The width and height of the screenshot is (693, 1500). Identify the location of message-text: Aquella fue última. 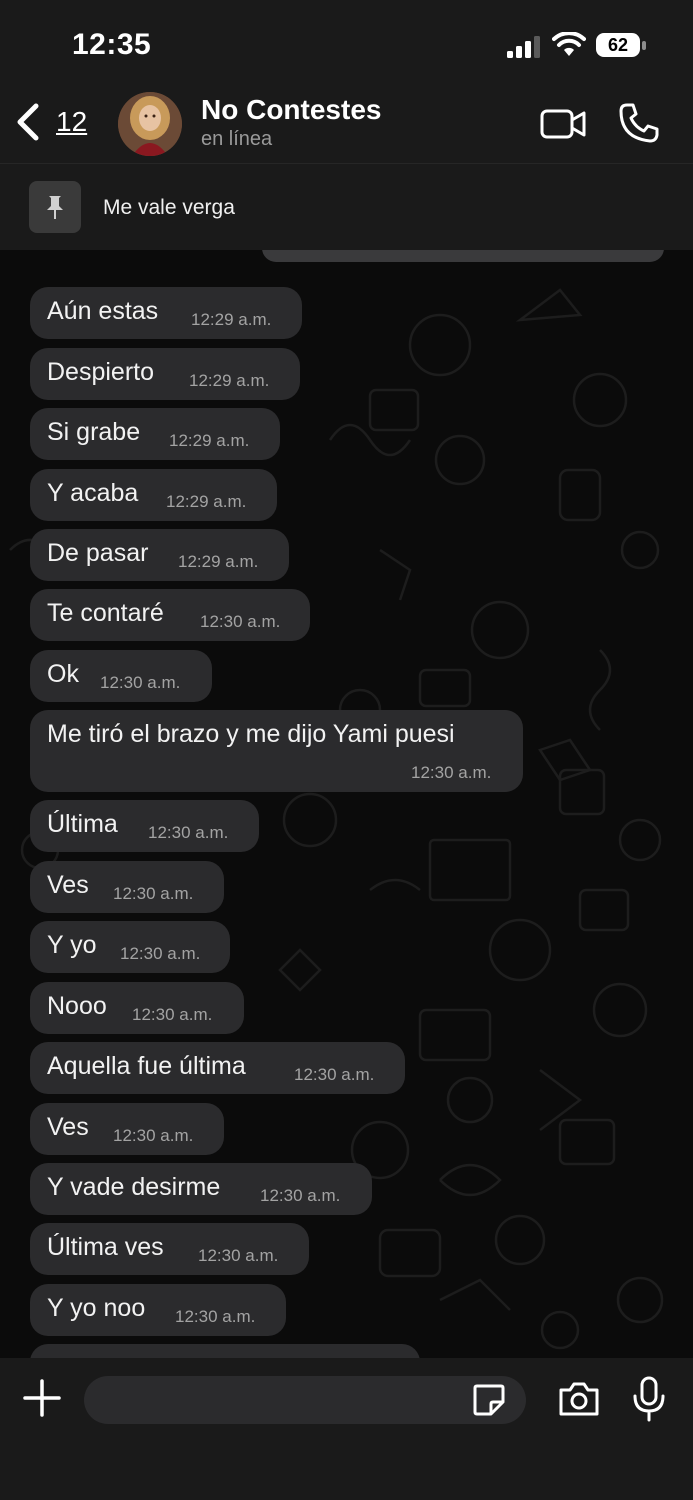
(146, 1066).